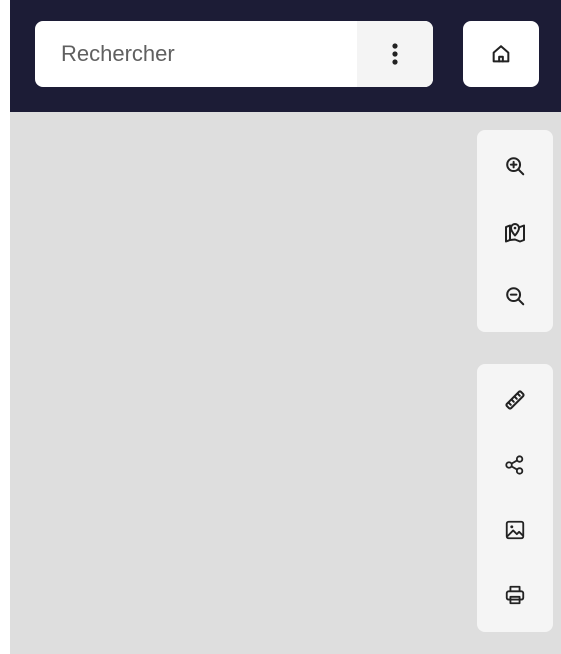 This screenshot has height=654, width=561. I want to click on search-menu-button, so click(395, 54).